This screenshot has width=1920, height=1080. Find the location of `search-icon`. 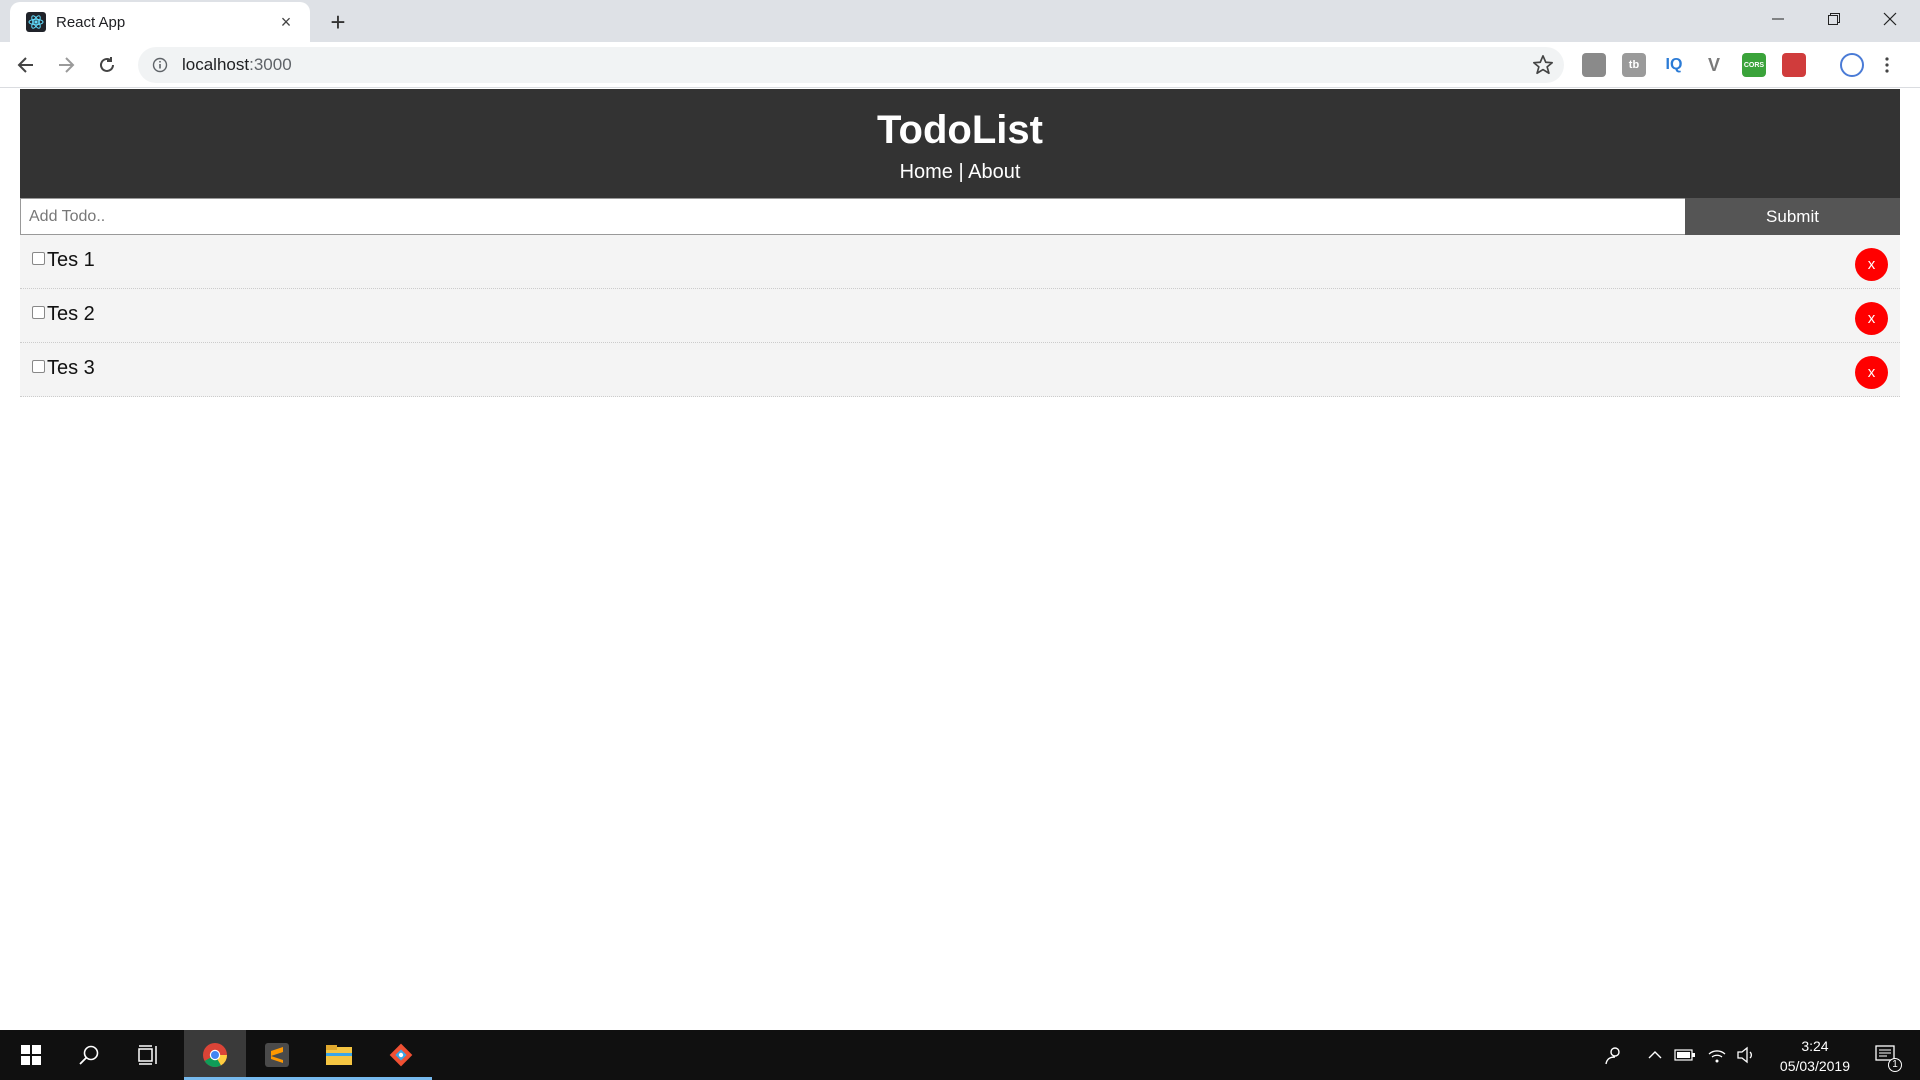

search-icon is located at coordinates (89, 1055).